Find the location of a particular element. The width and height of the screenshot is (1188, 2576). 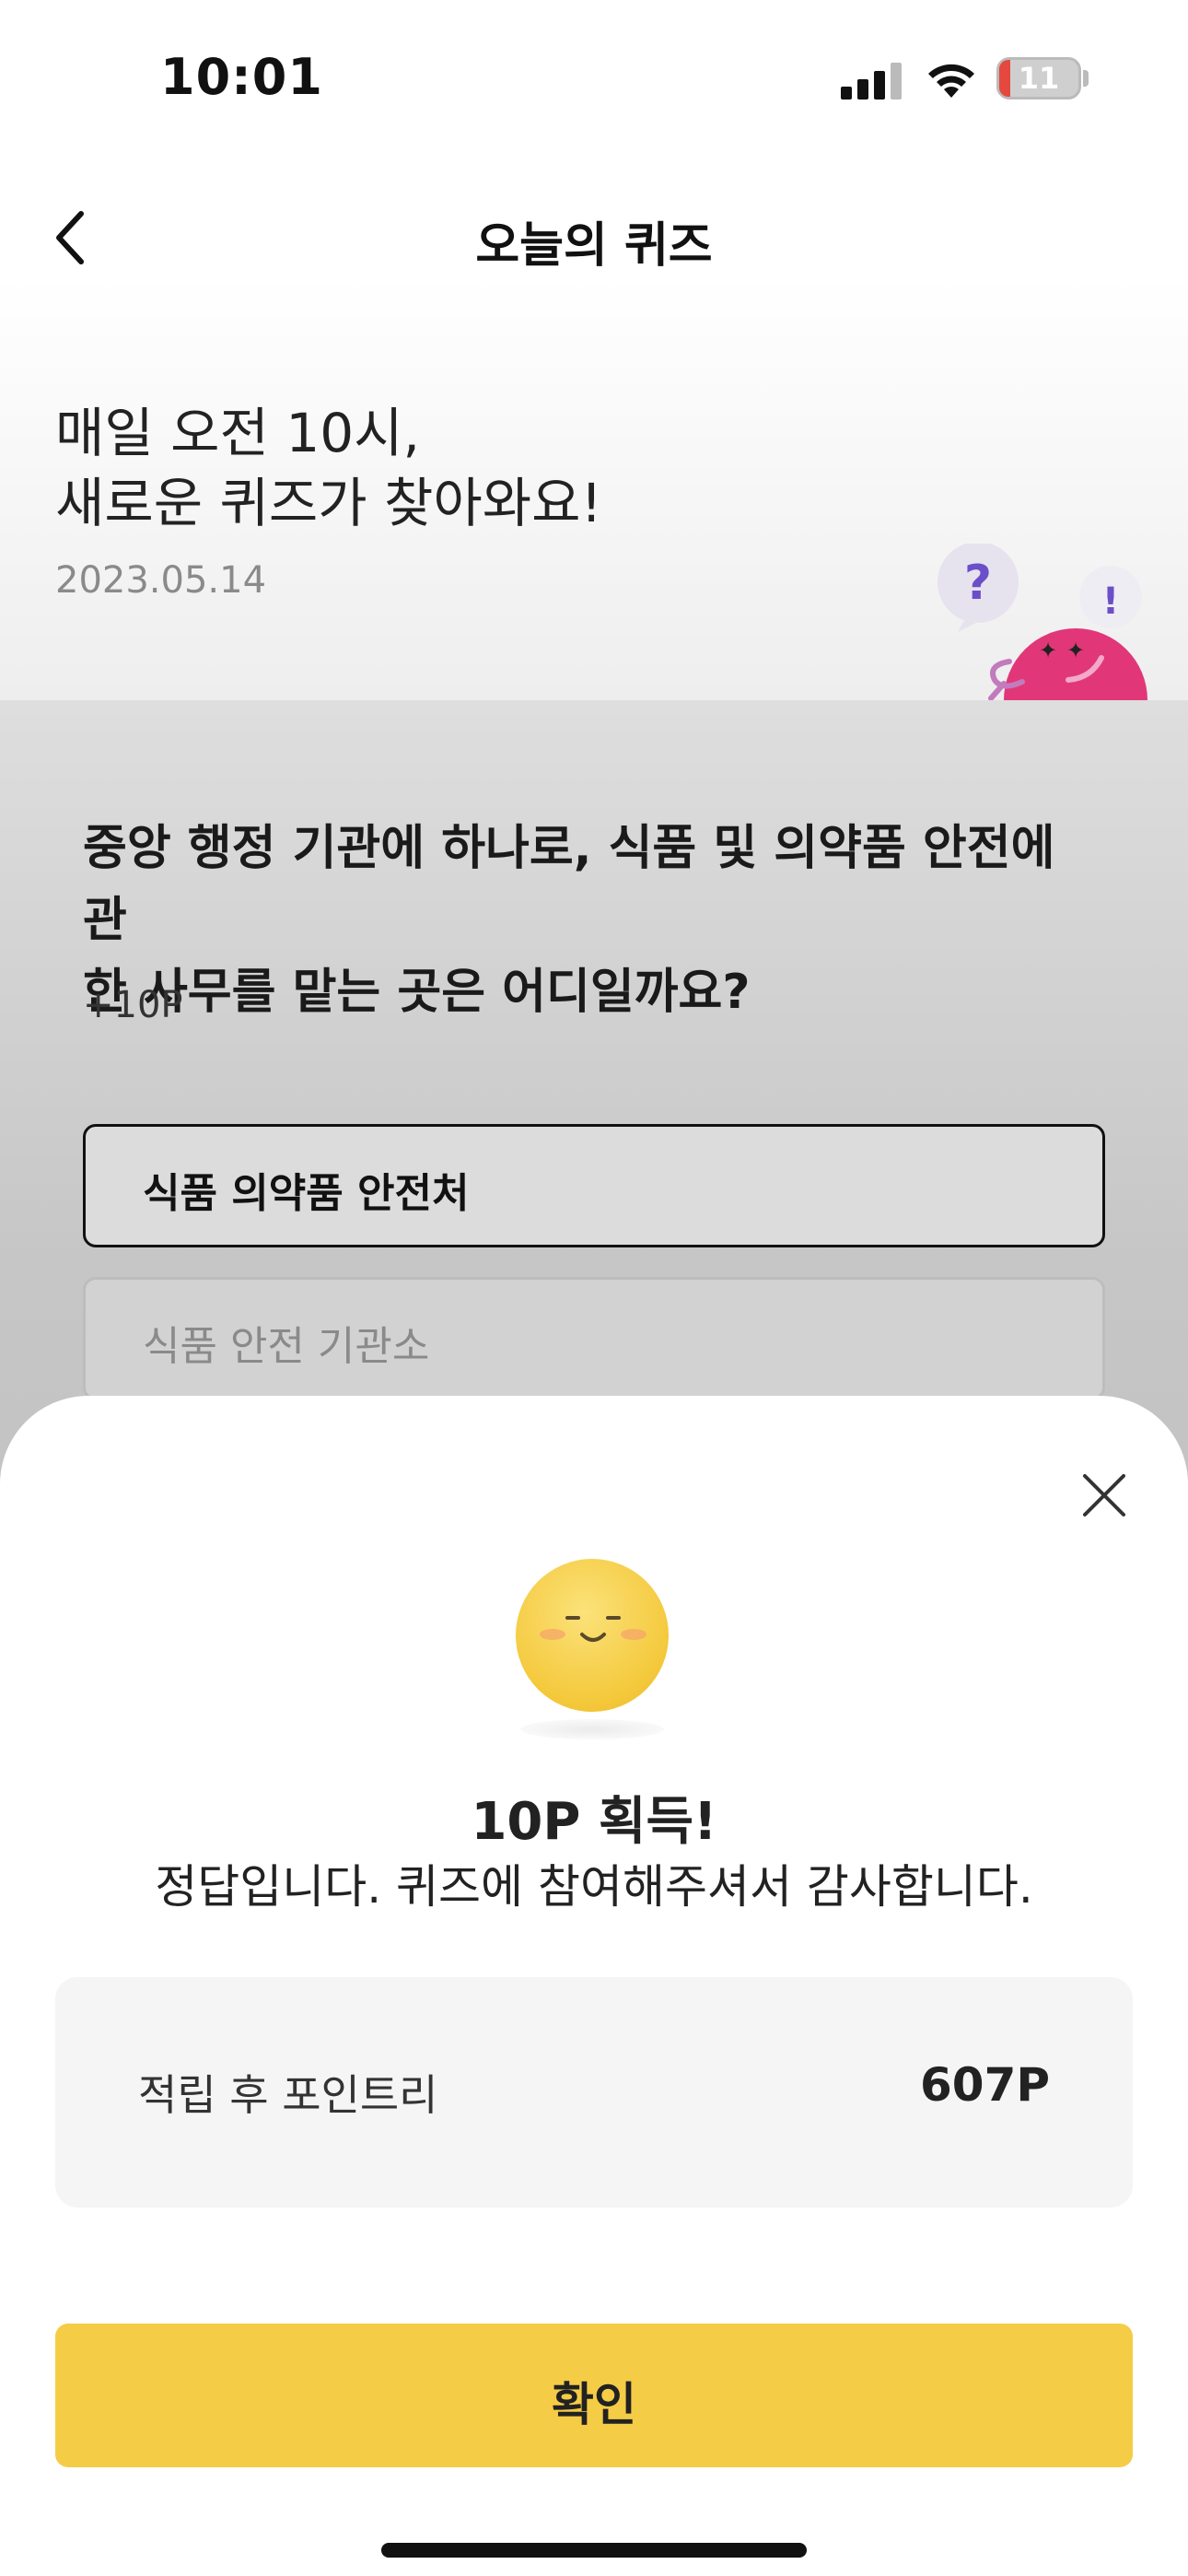

answer-option-selected: 식품 의약품 안전처 is located at coordinates (594, 1185).